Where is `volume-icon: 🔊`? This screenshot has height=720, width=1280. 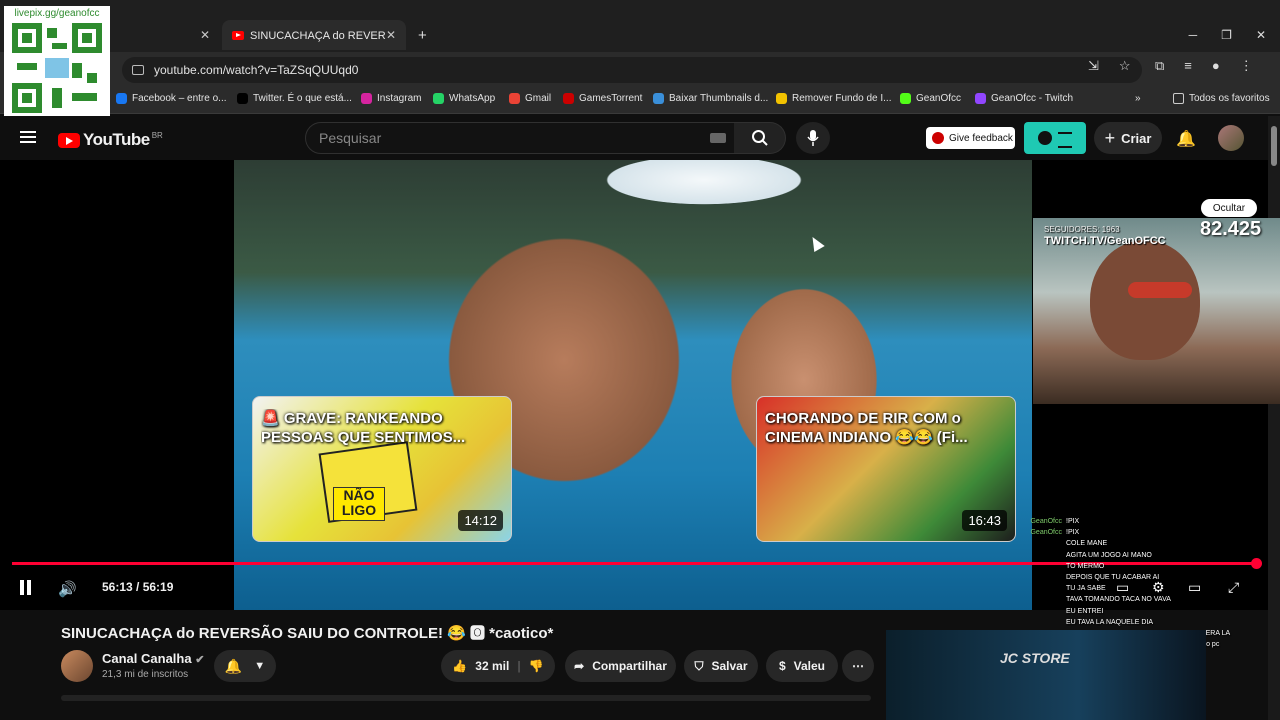 volume-icon: 🔊 is located at coordinates (67, 589).